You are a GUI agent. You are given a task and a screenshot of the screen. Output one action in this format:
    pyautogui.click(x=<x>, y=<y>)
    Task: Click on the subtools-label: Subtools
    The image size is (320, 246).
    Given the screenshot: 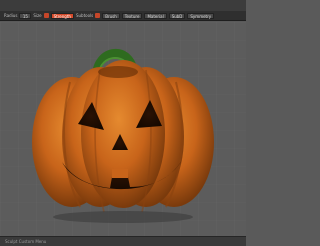 What is the action you would take?
    pyautogui.click(x=84, y=15)
    